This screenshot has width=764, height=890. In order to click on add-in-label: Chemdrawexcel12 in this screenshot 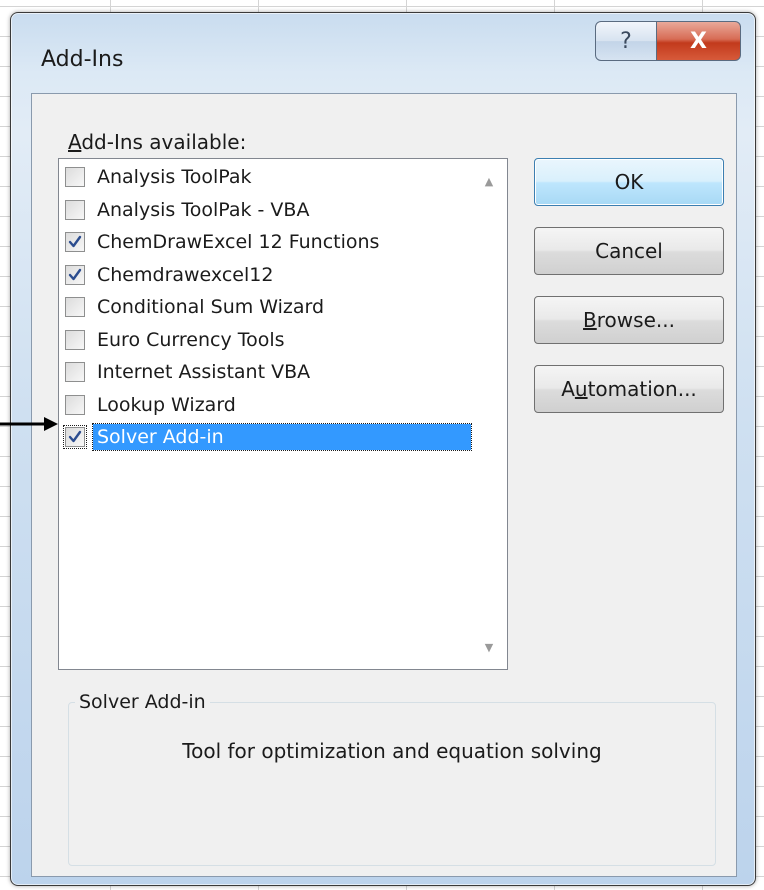, I will do `click(185, 274)`.